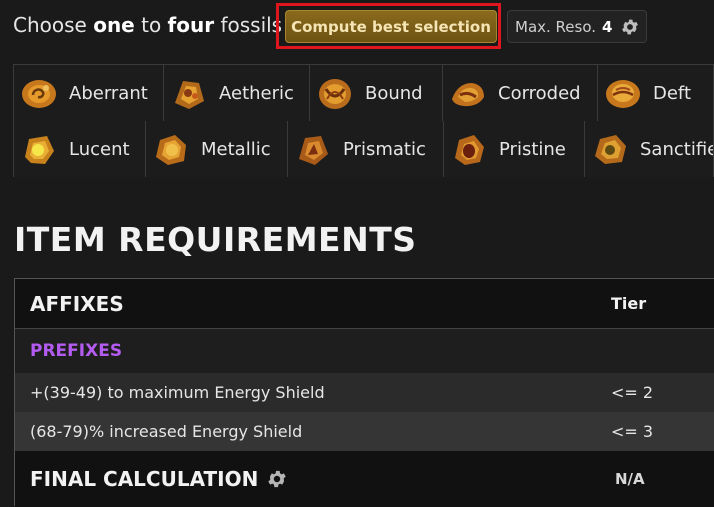  I want to click on fossil-aetheric: Aetheric, so click(237, 93).